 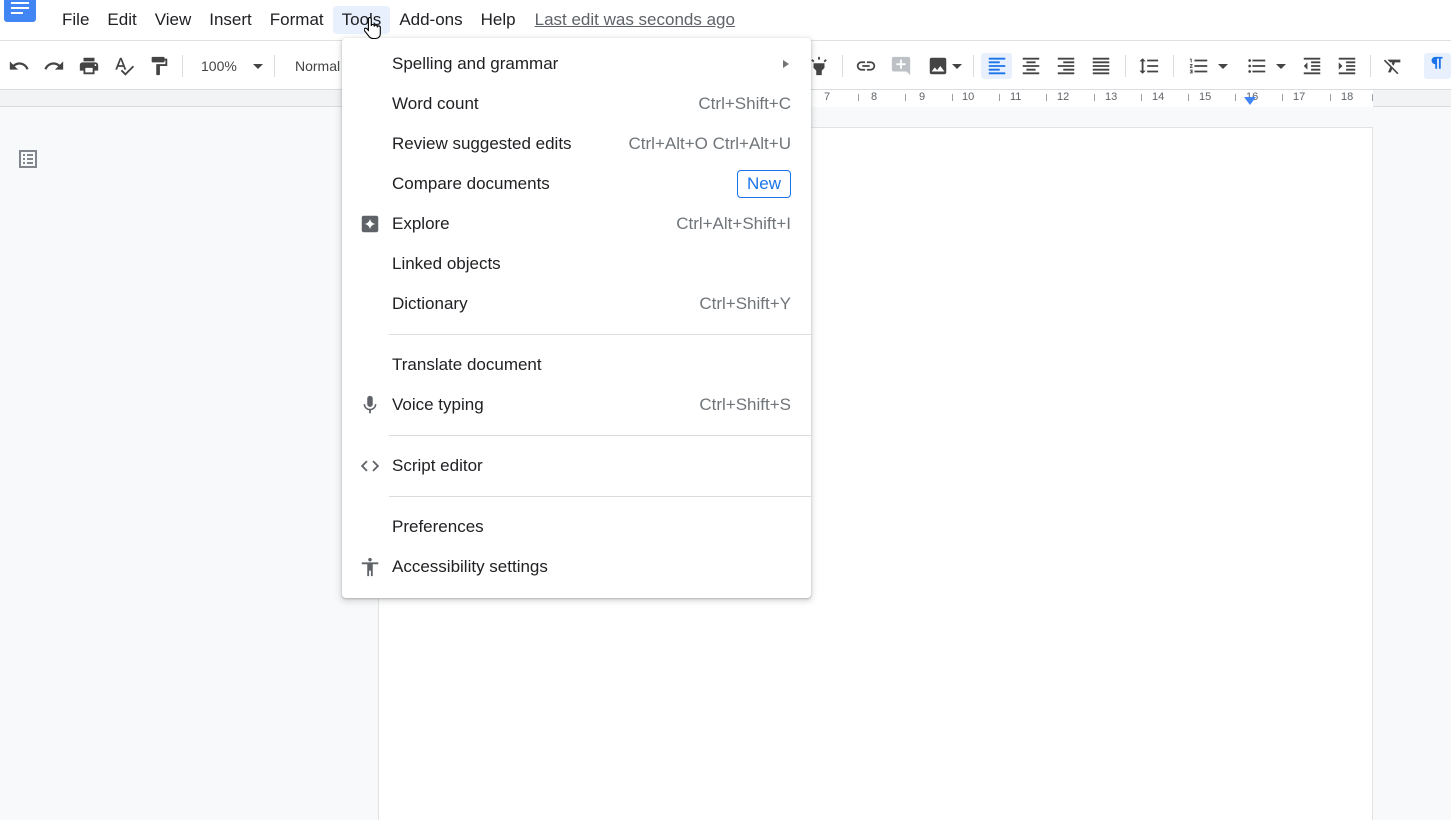 I want to click on menu-help: Help, so click(x=498, y=20).